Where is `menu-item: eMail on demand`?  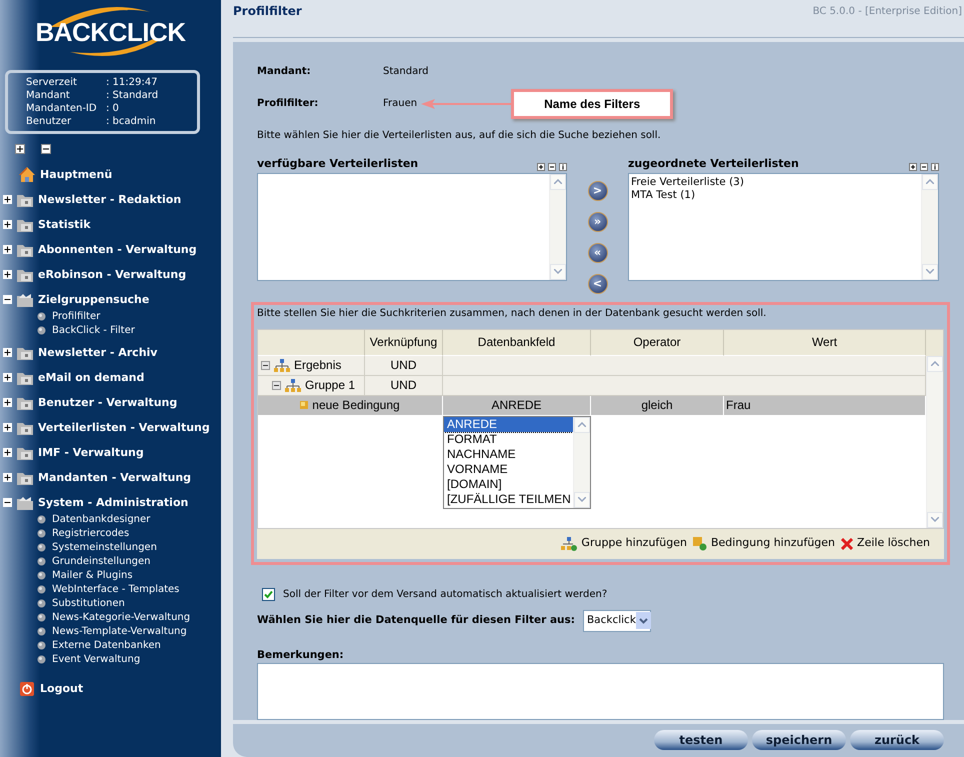 menu-item: eMail on demand is located at coordinates (91, 377).